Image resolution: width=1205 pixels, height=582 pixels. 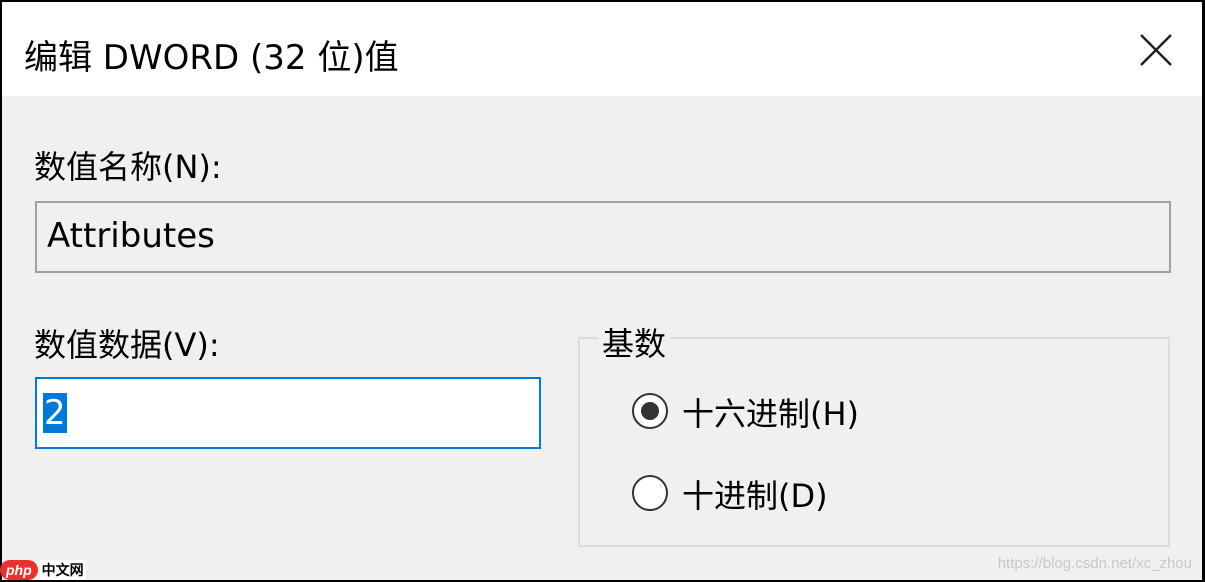 What do you see at coordinates (288, 413) in the screenshot?
I see `value-data-input: 2` at bounding box center [288, 413].